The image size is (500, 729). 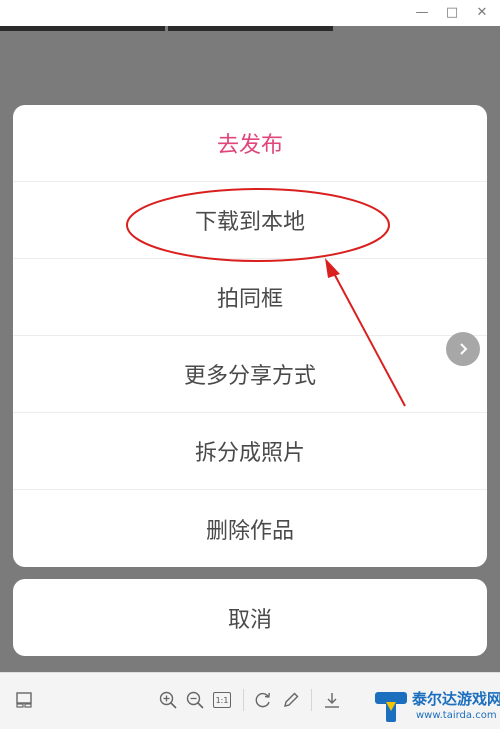 I want to click on watermark-url: www.tairda.com, so click(x=456, y=715).